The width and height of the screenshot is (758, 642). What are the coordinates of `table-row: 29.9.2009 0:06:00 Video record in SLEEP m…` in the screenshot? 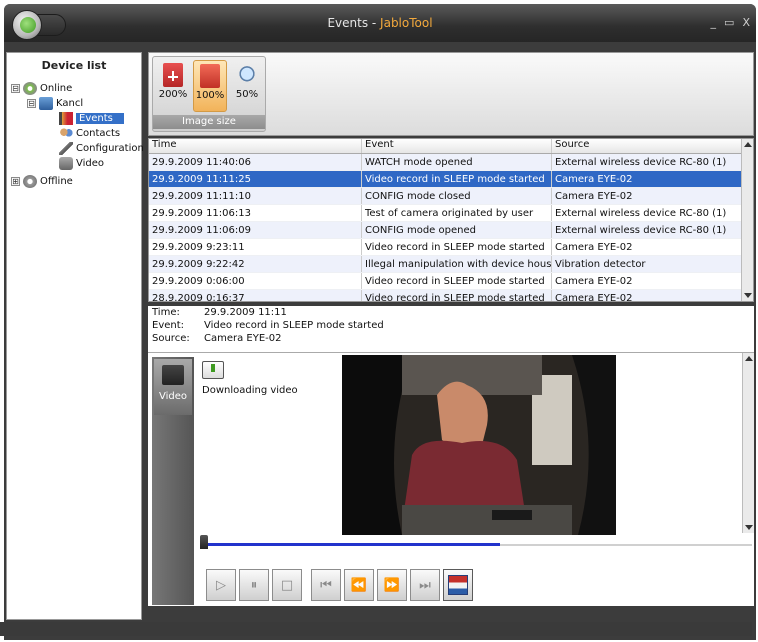 It's located at (451, 281).